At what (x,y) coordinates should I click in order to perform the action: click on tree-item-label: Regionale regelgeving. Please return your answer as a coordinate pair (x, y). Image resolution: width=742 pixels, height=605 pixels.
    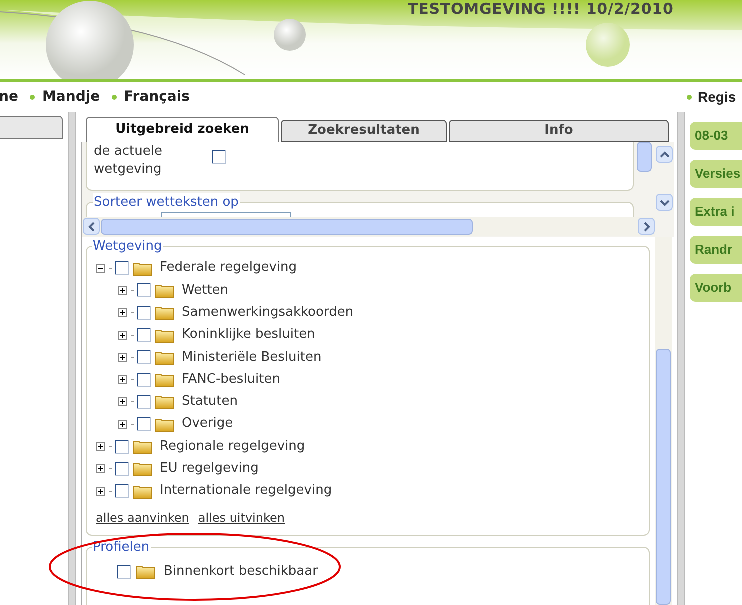
    Looking at the image, I should click on (233, 446).